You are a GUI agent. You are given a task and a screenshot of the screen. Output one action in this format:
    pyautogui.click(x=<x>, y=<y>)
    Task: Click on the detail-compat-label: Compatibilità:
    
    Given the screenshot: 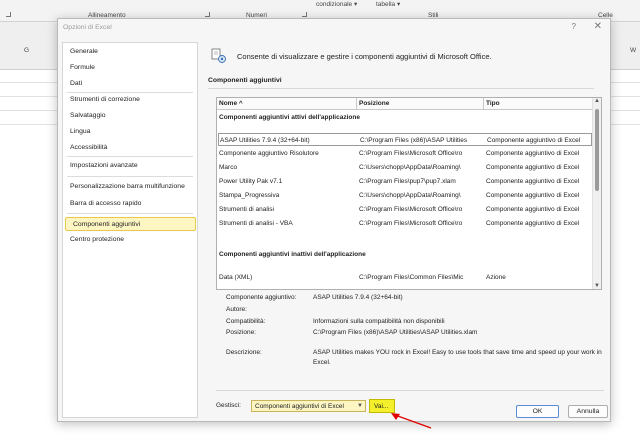 What is the action you would take?
    pyautogui.click(x=246, y=321)
    